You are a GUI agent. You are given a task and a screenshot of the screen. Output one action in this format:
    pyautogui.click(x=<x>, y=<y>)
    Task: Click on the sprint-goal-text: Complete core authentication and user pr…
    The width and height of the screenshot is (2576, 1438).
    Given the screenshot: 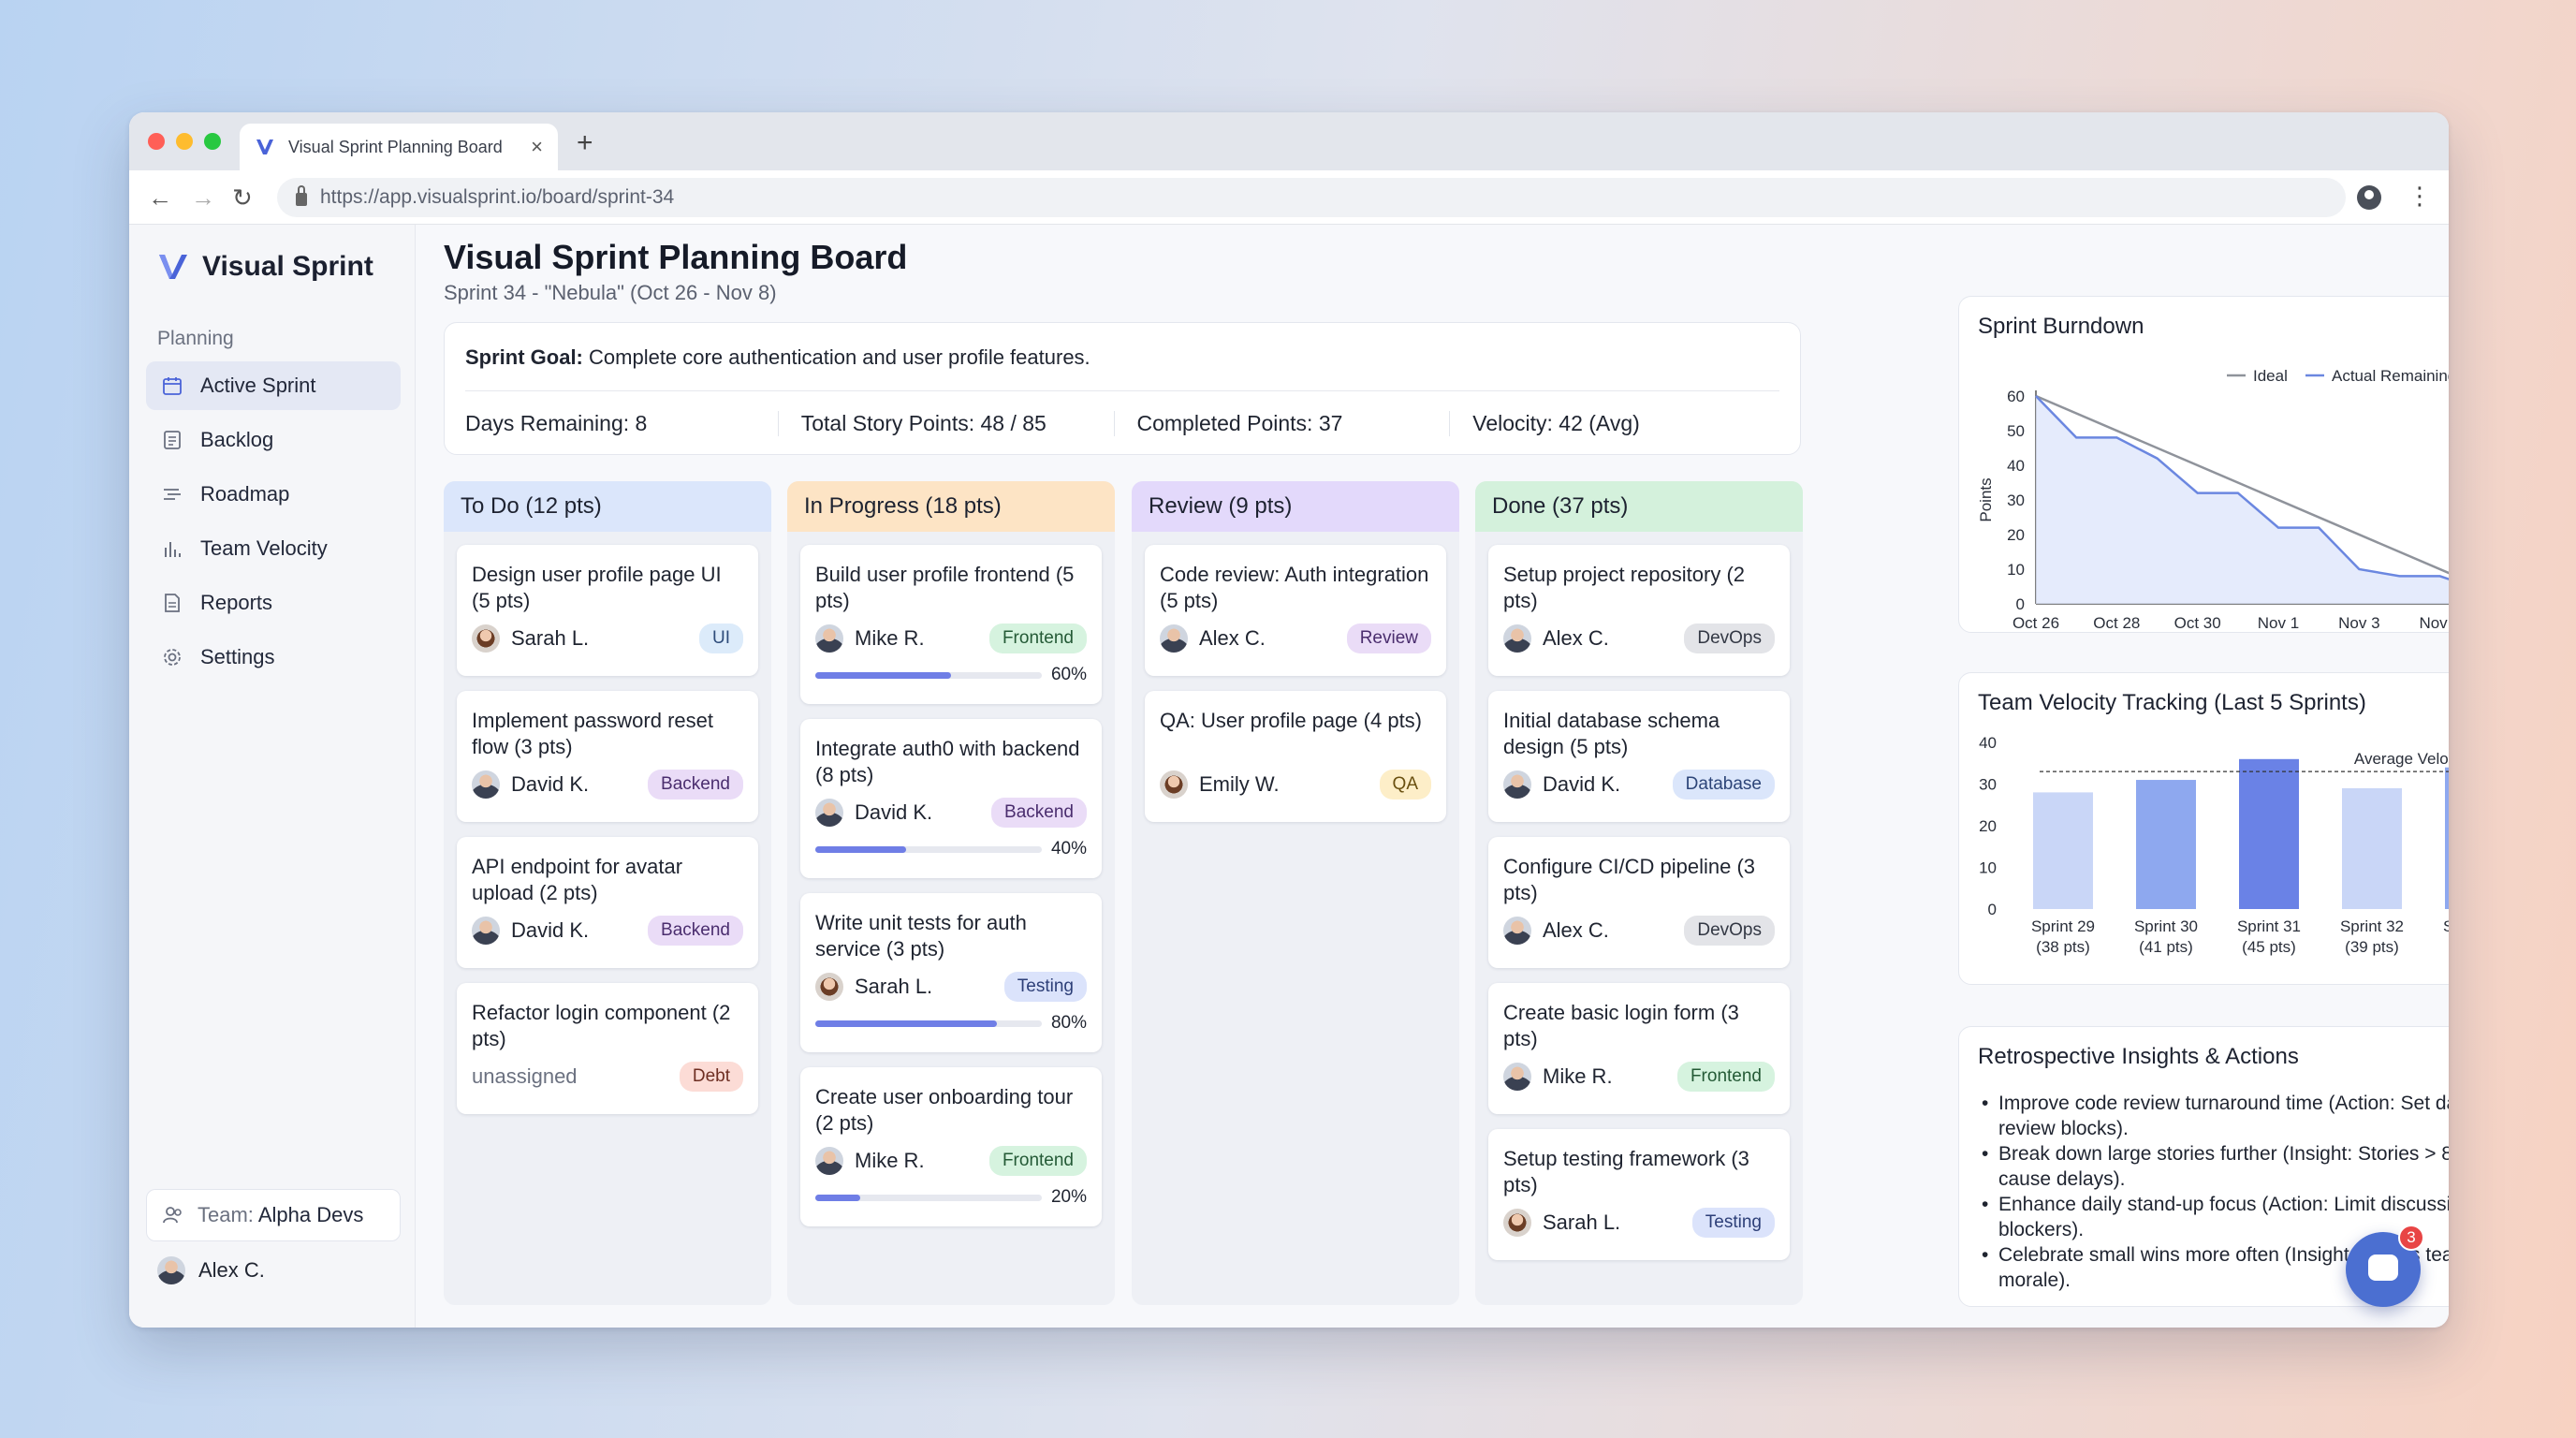 What is the action you would take?
    pyautogui.click(x=839, y=357)
    